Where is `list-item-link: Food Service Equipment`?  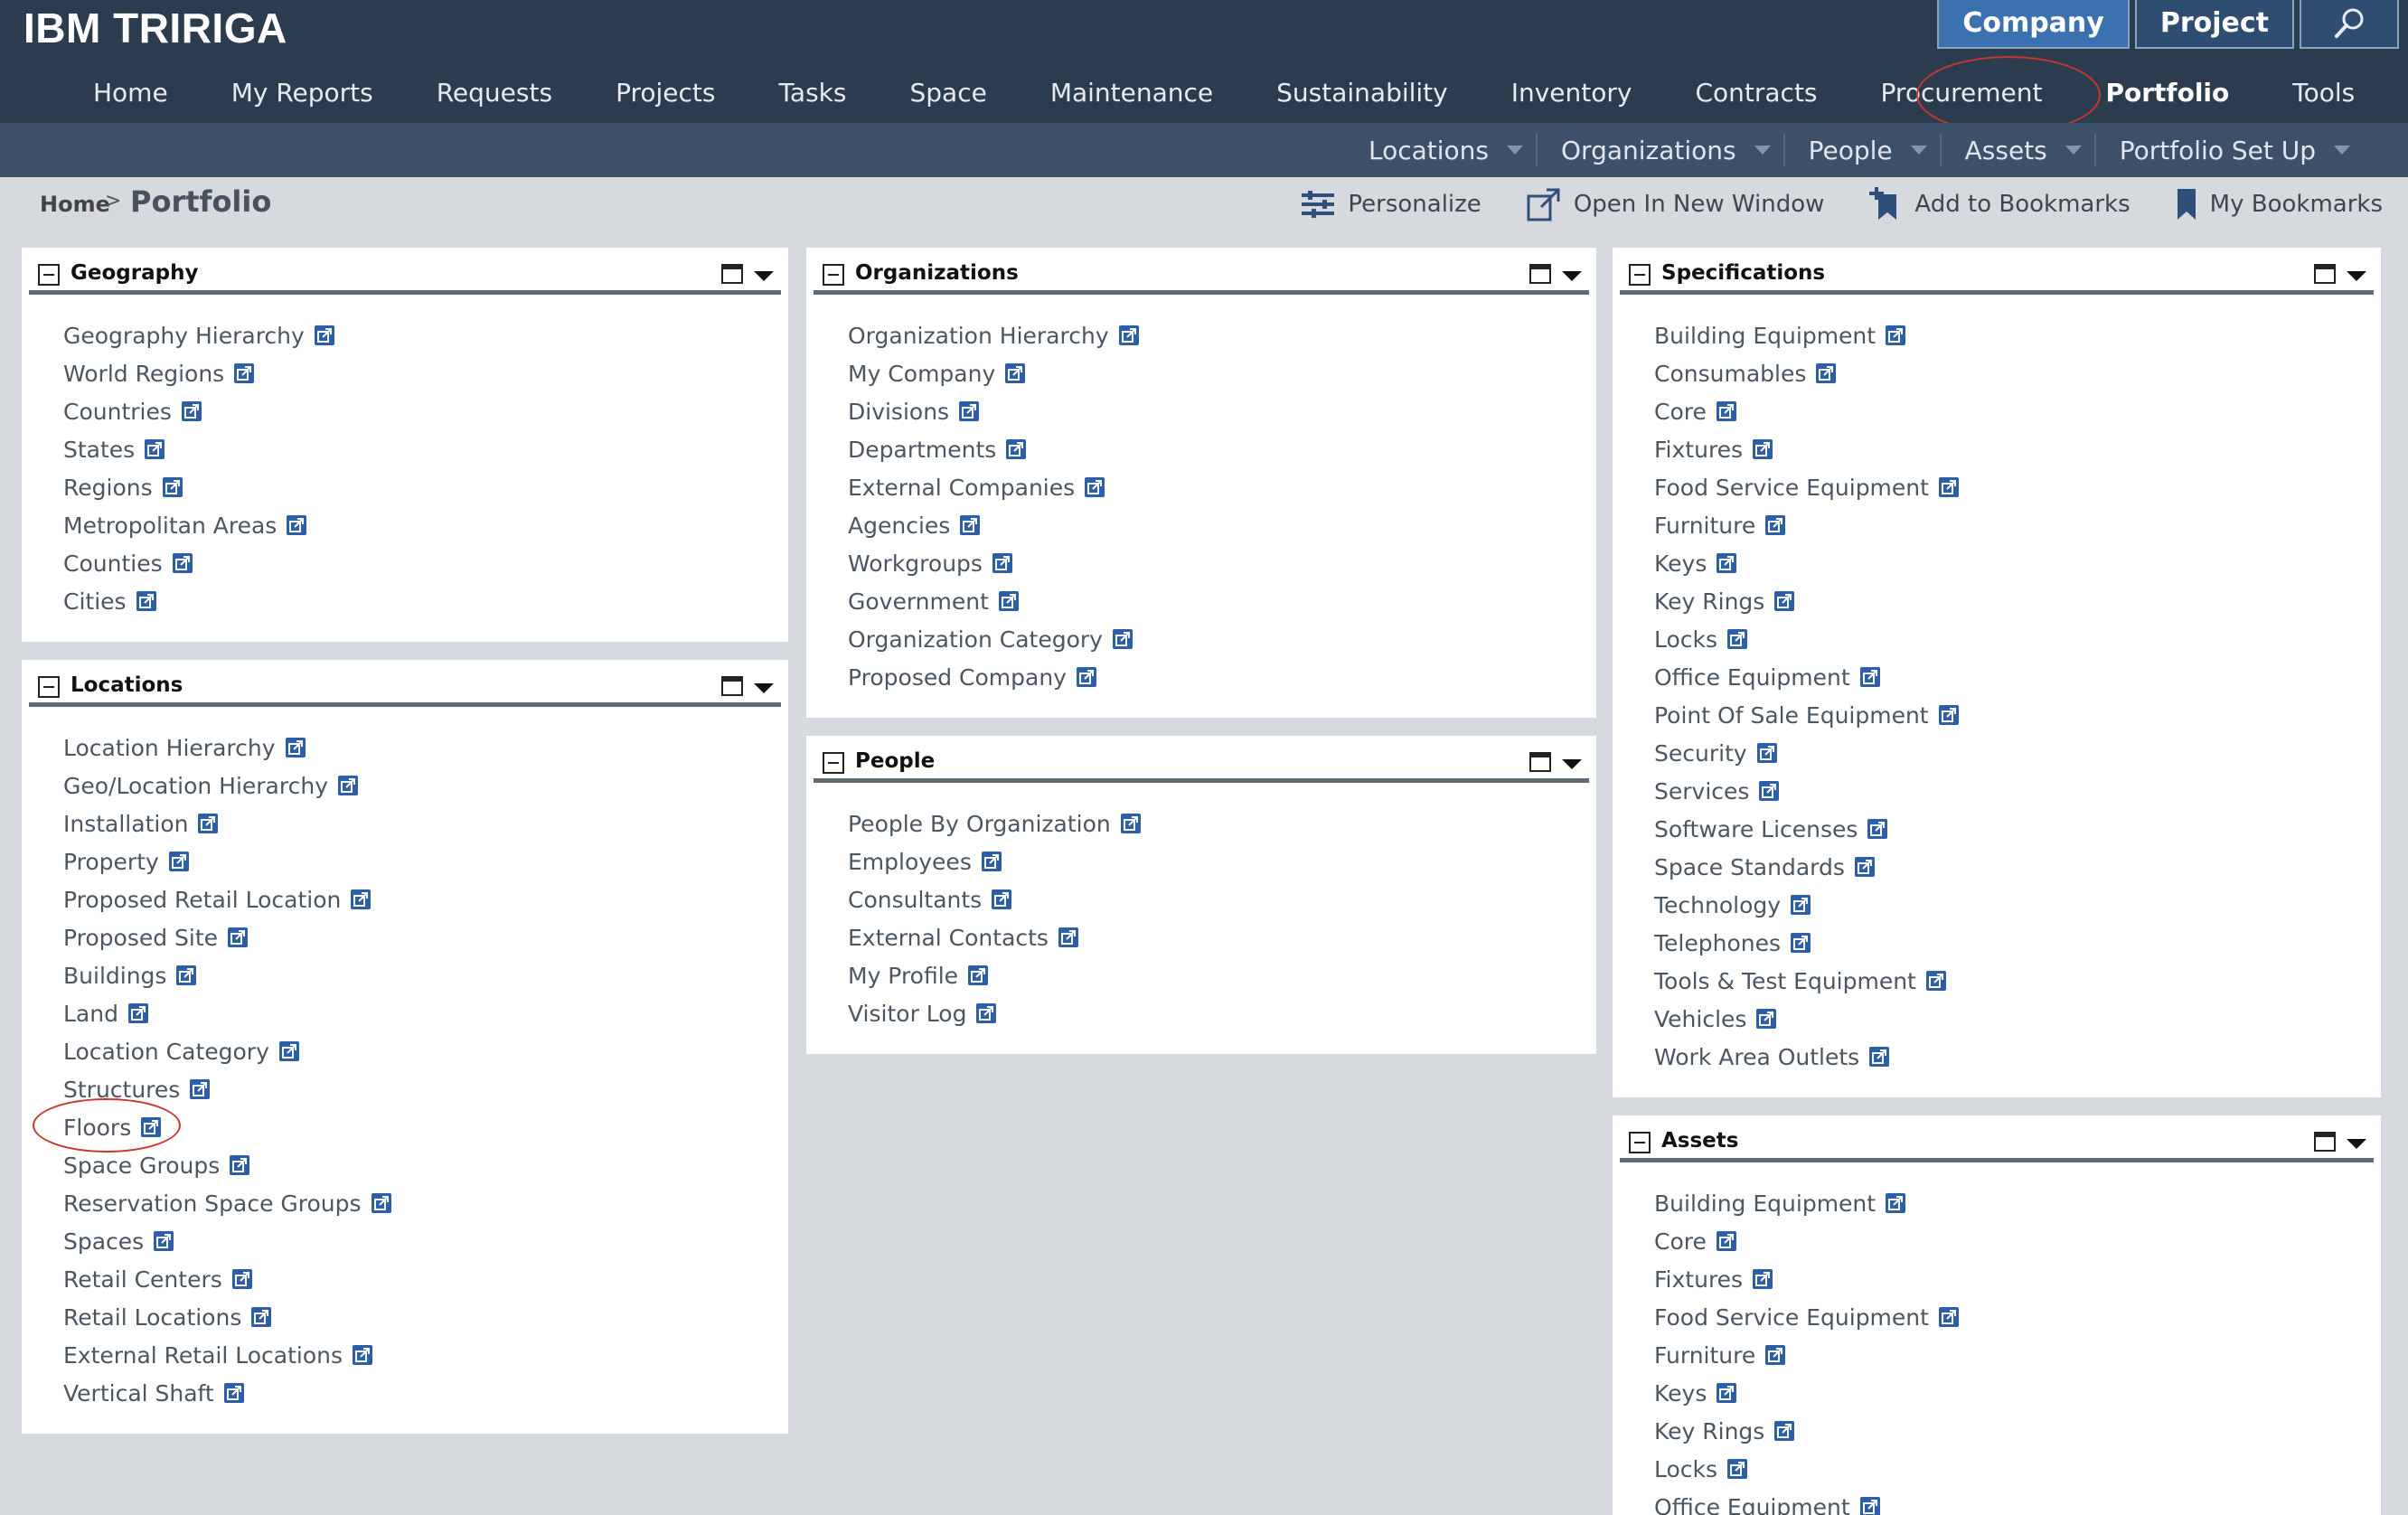
list-item-link: Food Service Equipment is located at coordinates (1791, 1317).